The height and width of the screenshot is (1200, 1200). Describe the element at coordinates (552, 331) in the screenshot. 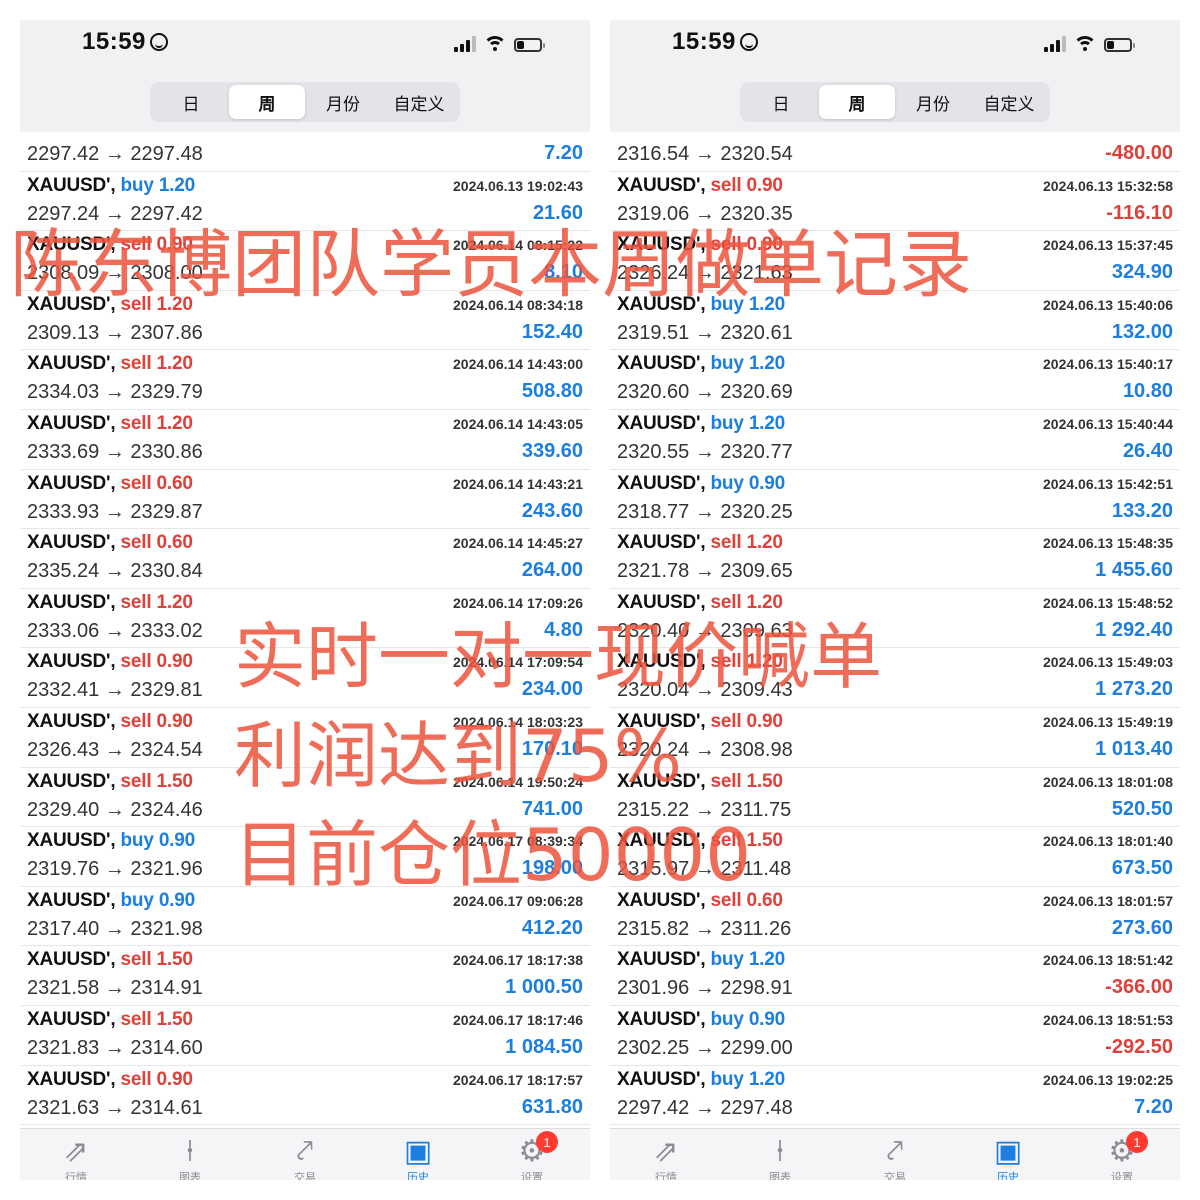

I see `trade-profit: 152.40` at that location.